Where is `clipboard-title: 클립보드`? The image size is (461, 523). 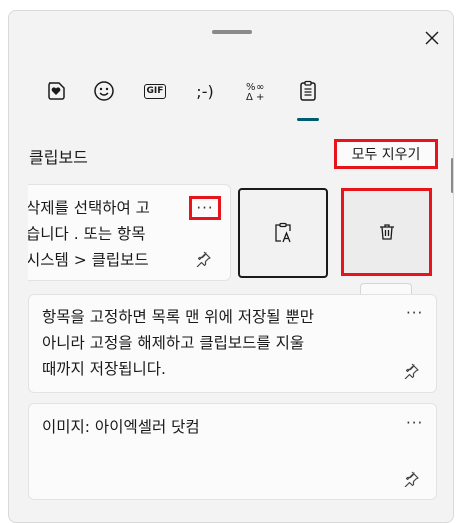 clipboard-title: 클립보드 is located at coordinates (58, 157).